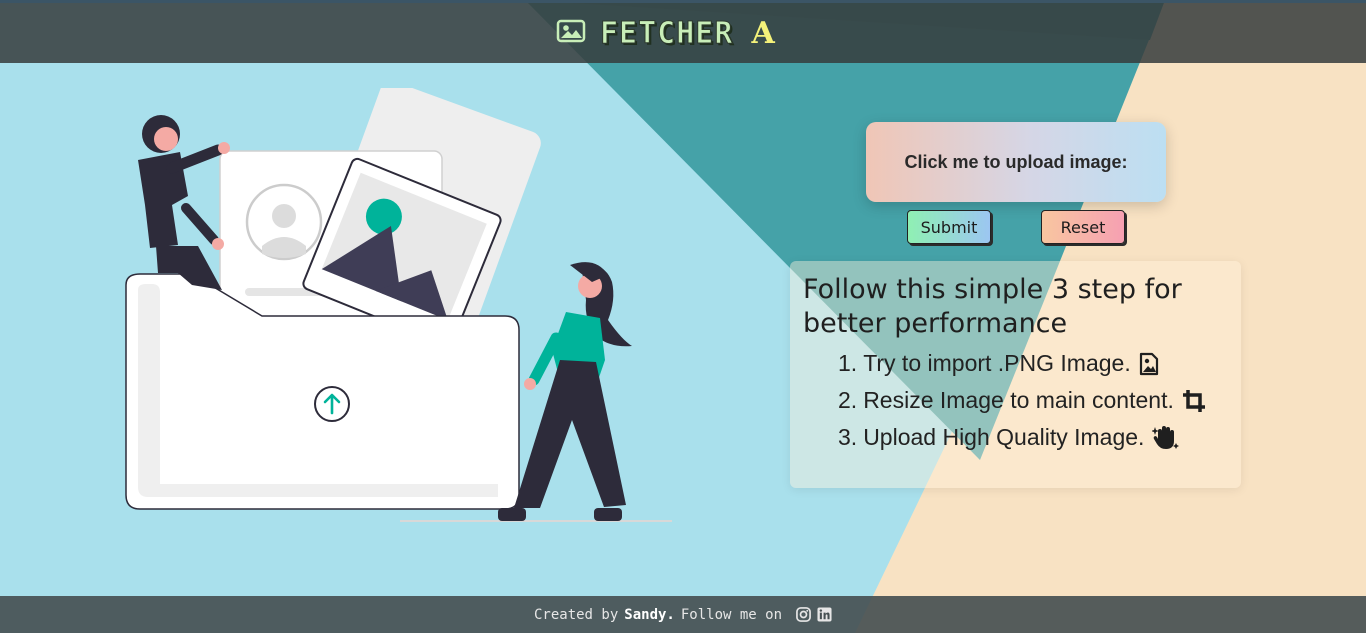 Image resolution: width=1366 pixels, height=633 pixels. What do you see at coordinates (731, 614) in the screenshot?
I see `footer-follow: Follow me on` at bounding box center [731, 614].